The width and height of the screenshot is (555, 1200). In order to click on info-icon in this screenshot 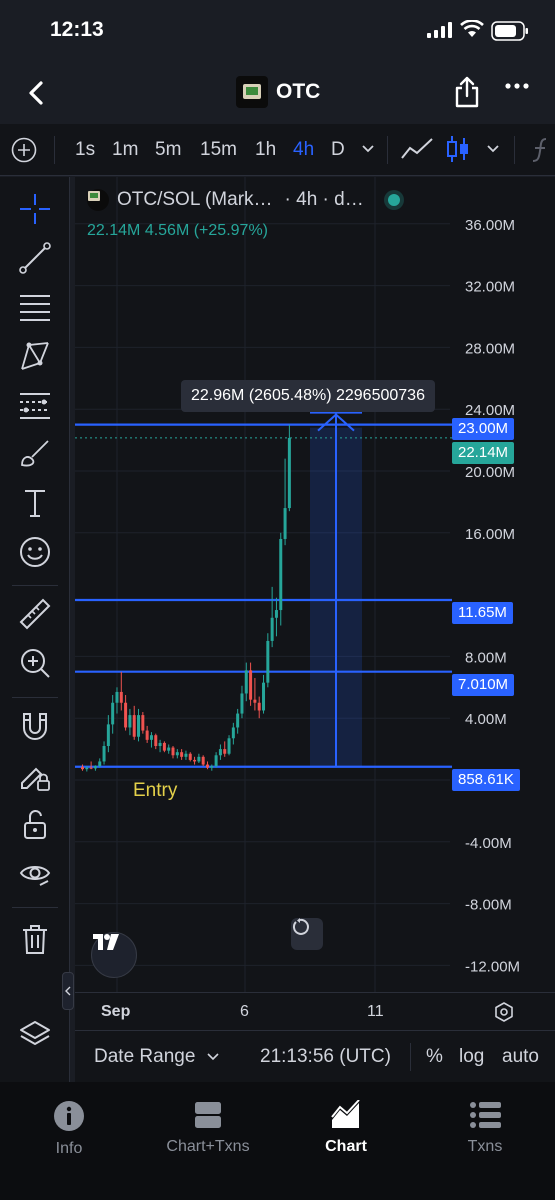, I will do `click(69, 1116)`.